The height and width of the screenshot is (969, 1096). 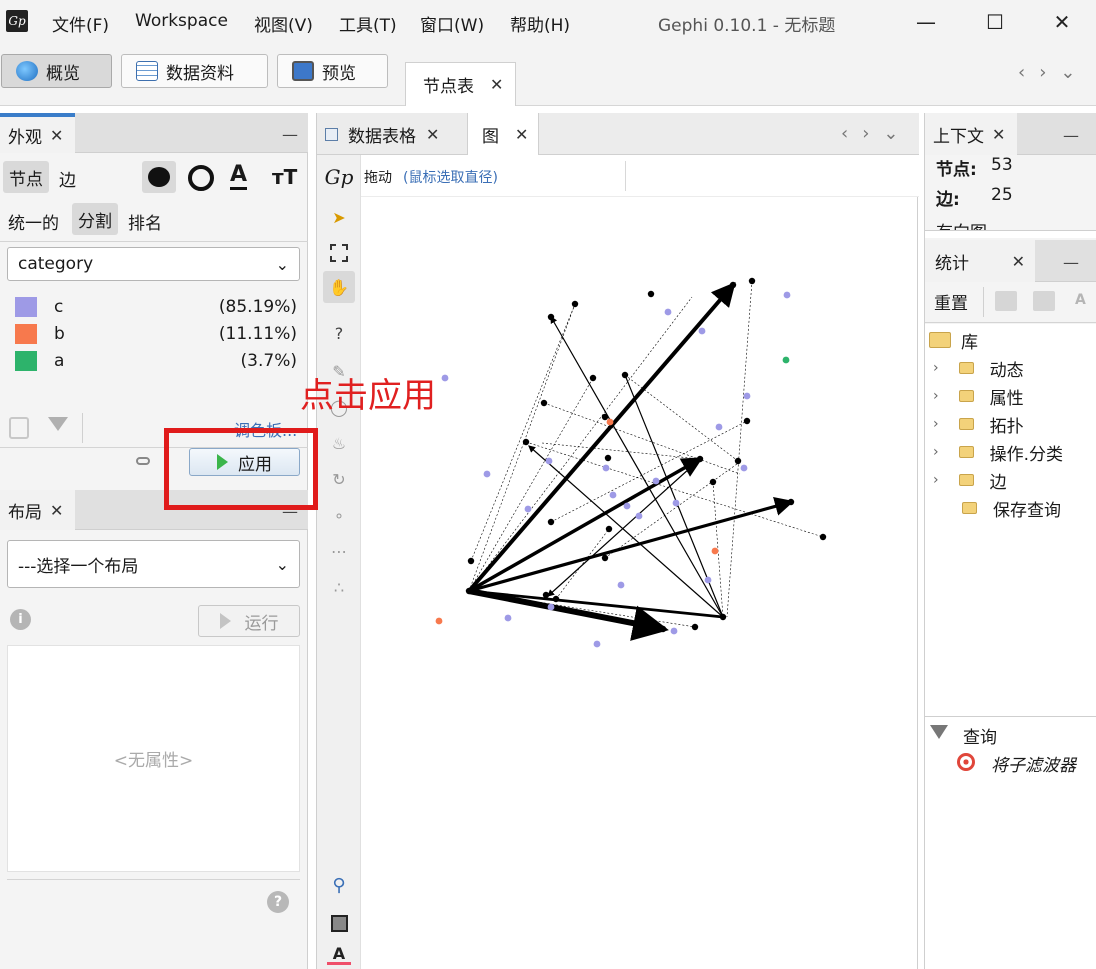 I want to click on tab-data-table: 数据表格 ✕, so click(x=382, y=134).